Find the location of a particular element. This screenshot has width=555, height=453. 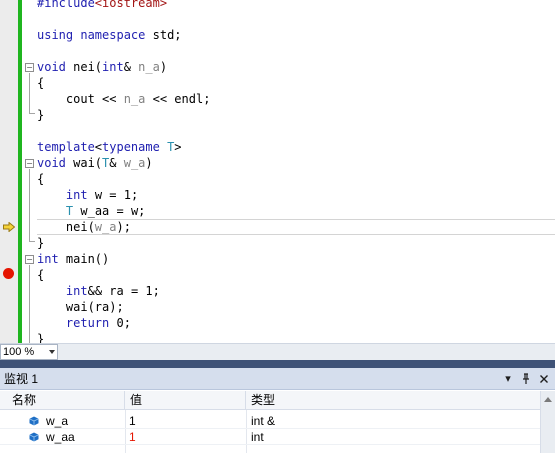

horizontal-scrollbar is located at coordinates (307, 352).